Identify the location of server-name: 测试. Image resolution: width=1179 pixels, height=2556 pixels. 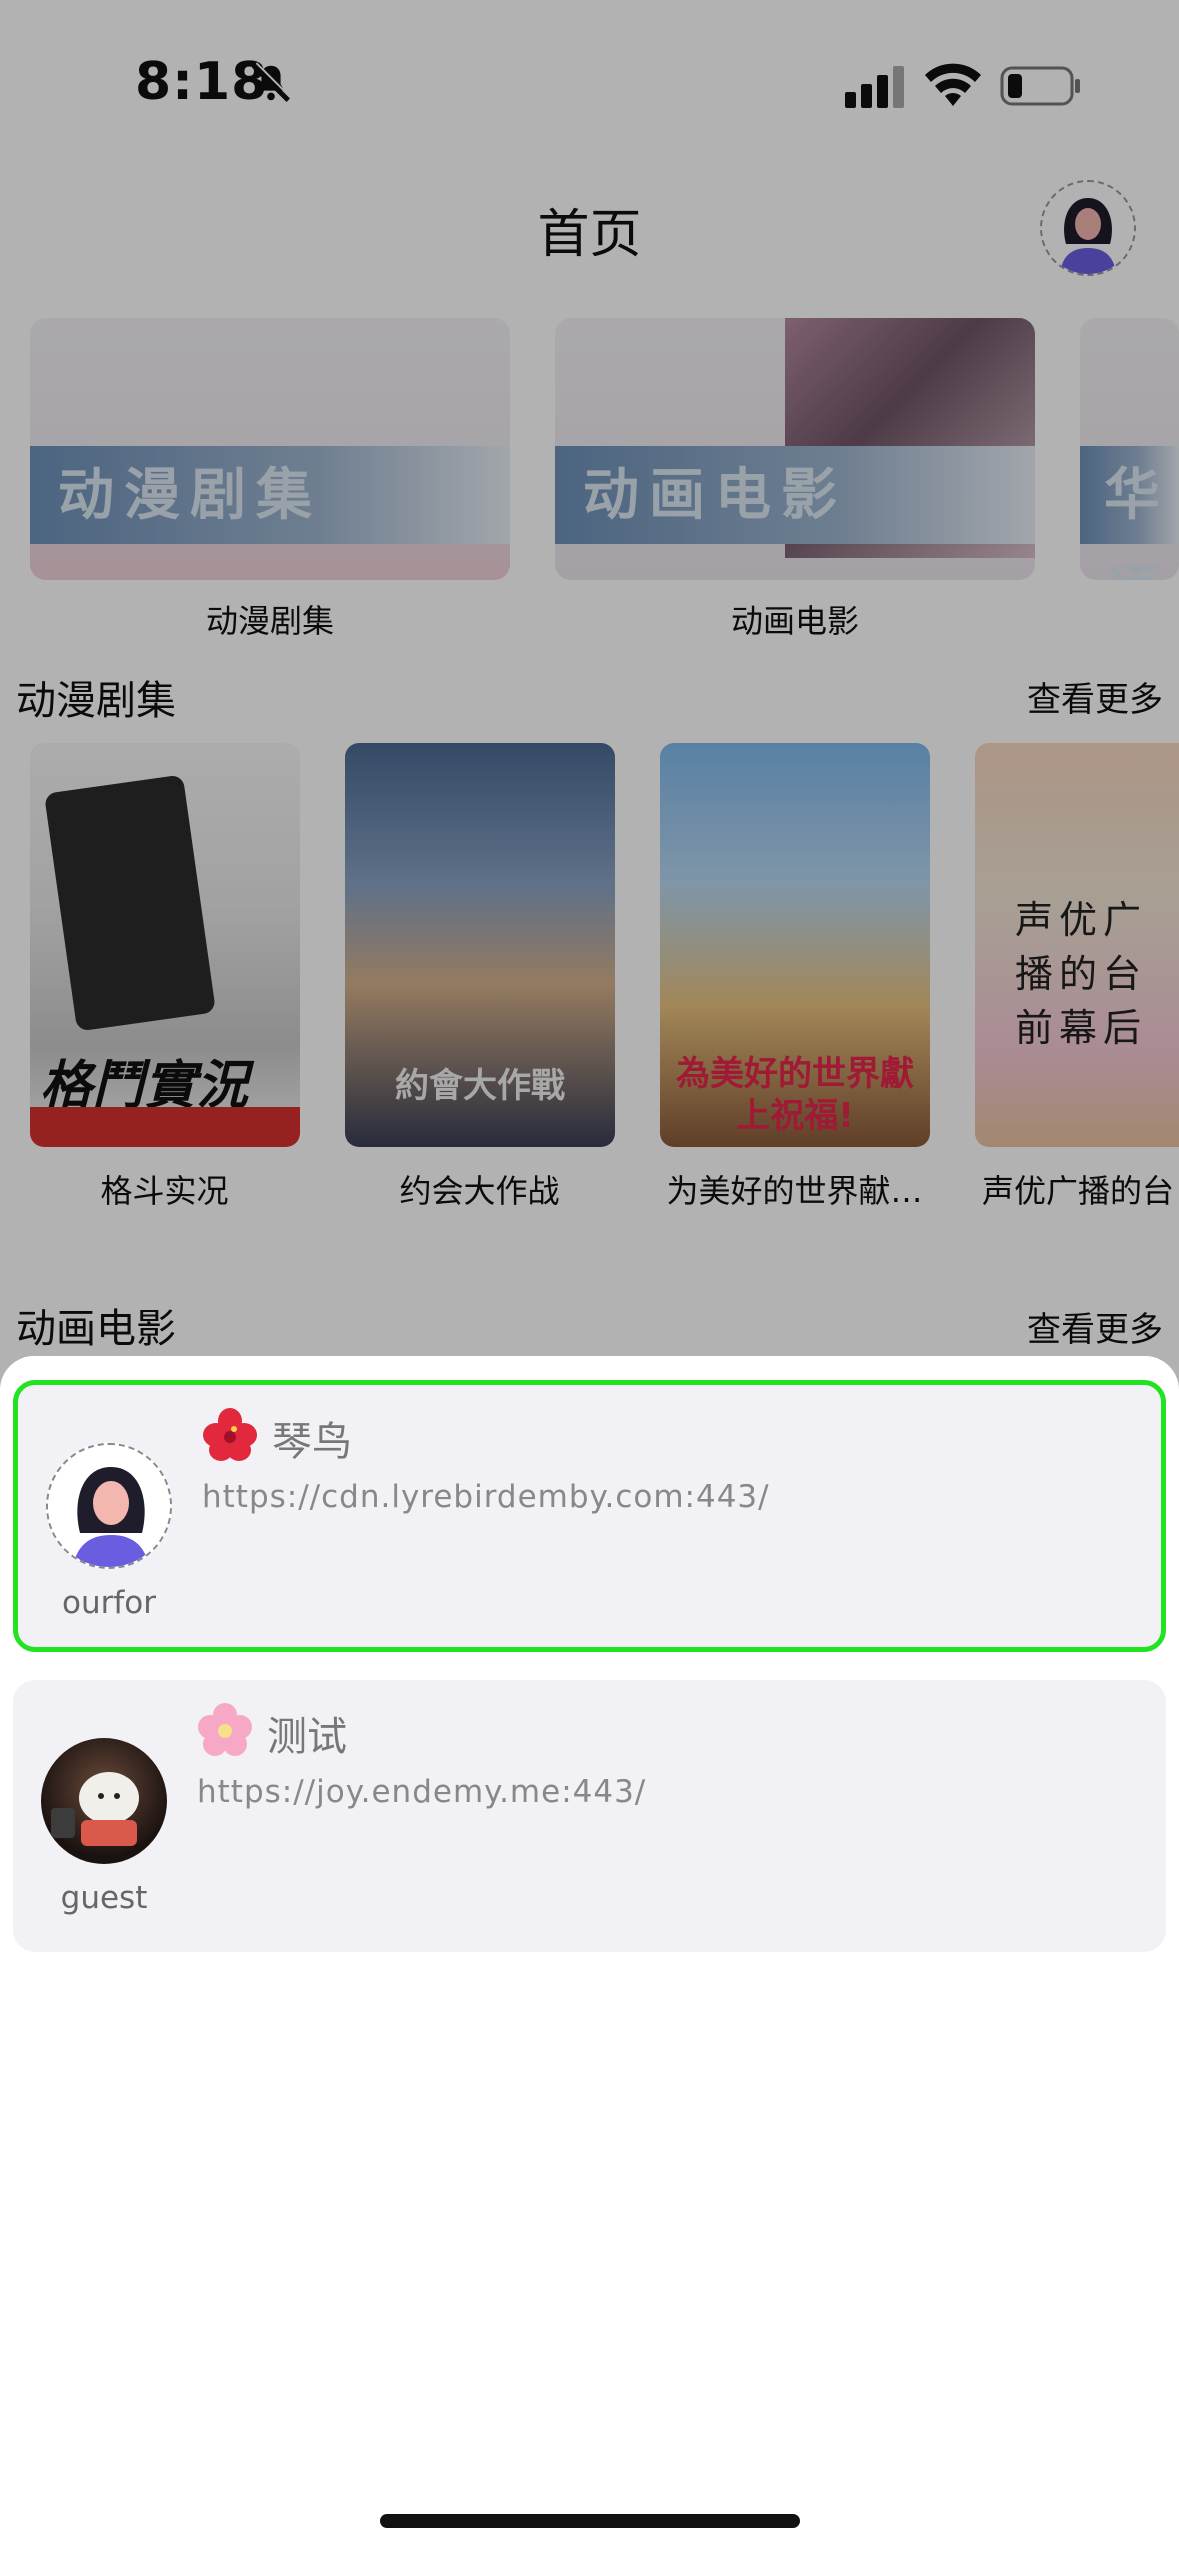
(307, 1737).